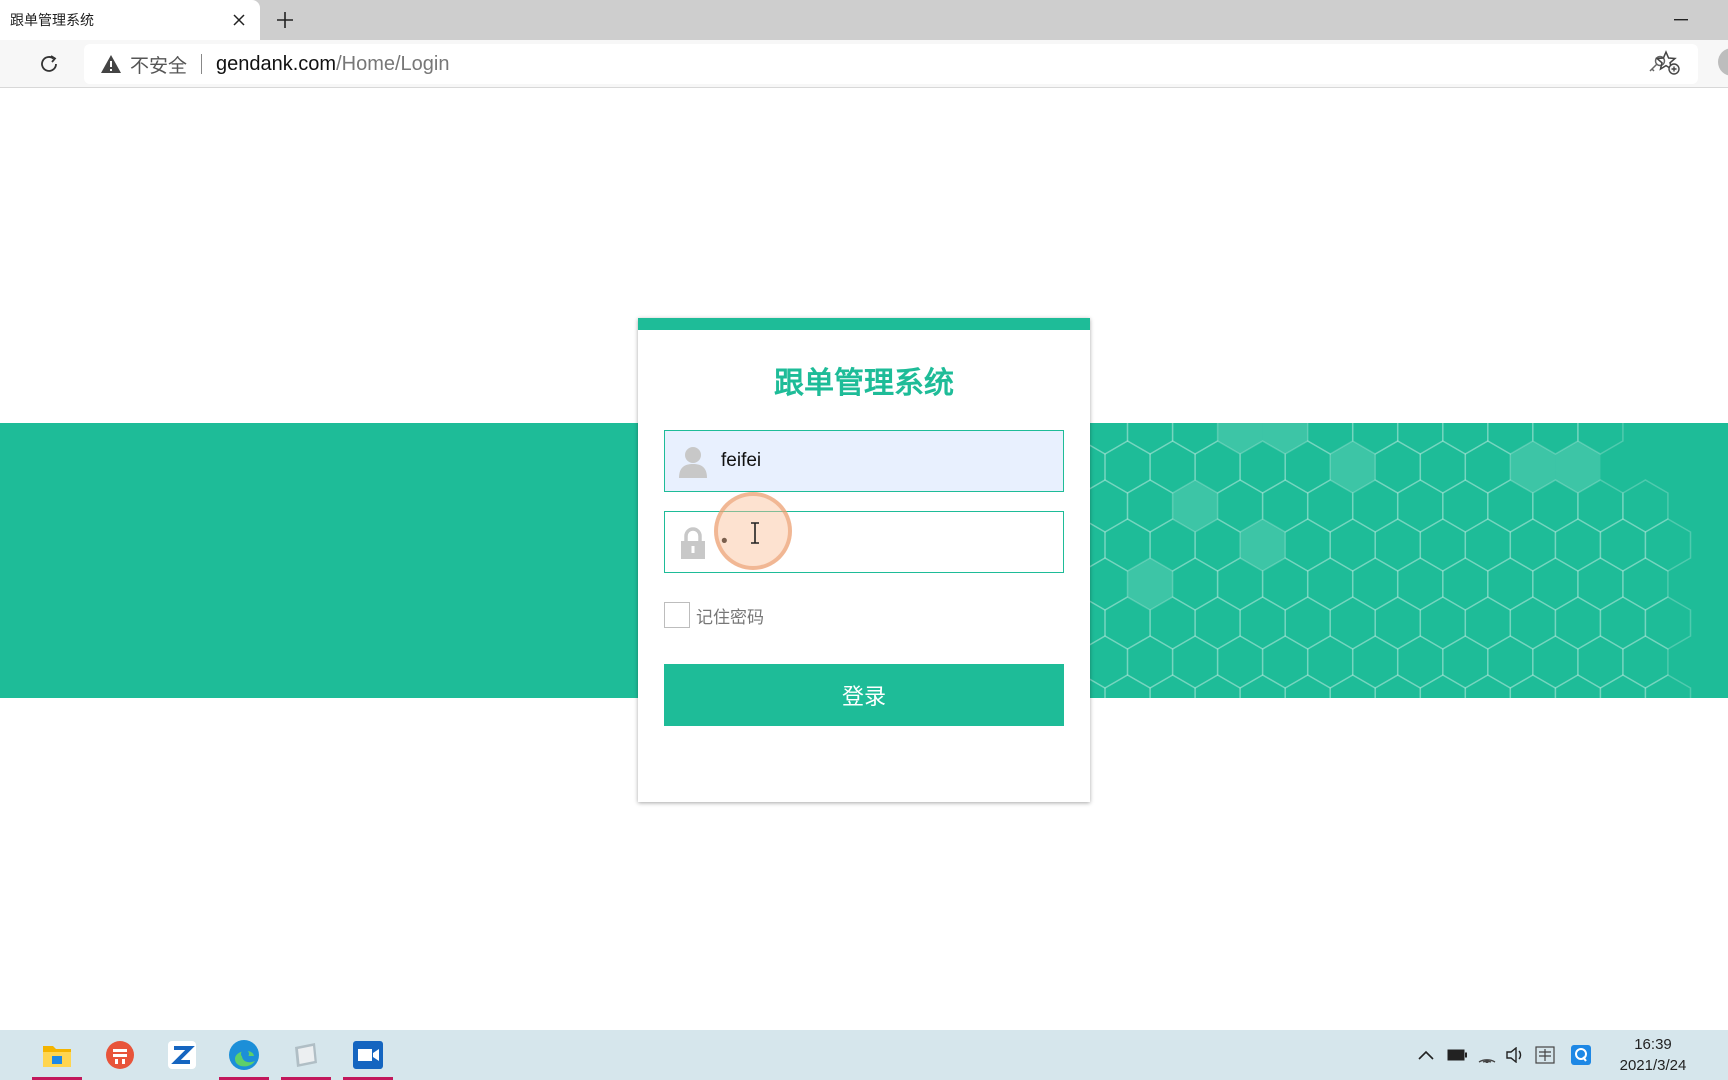 The width and height of the screenshot is (1728, 1080). What do you see at coordinates (182, 1055) in the screenshot?
I see `app-z-icon` at bounding box center [182, 1055].